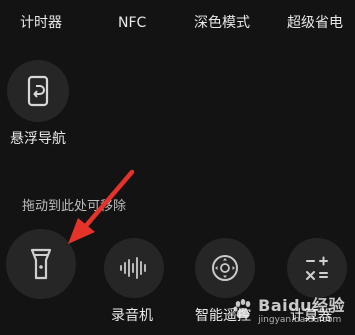  Describe the element at coordinates (41, 23) in the screenshot. I see `tile-label-timer: 计时器` at that location.